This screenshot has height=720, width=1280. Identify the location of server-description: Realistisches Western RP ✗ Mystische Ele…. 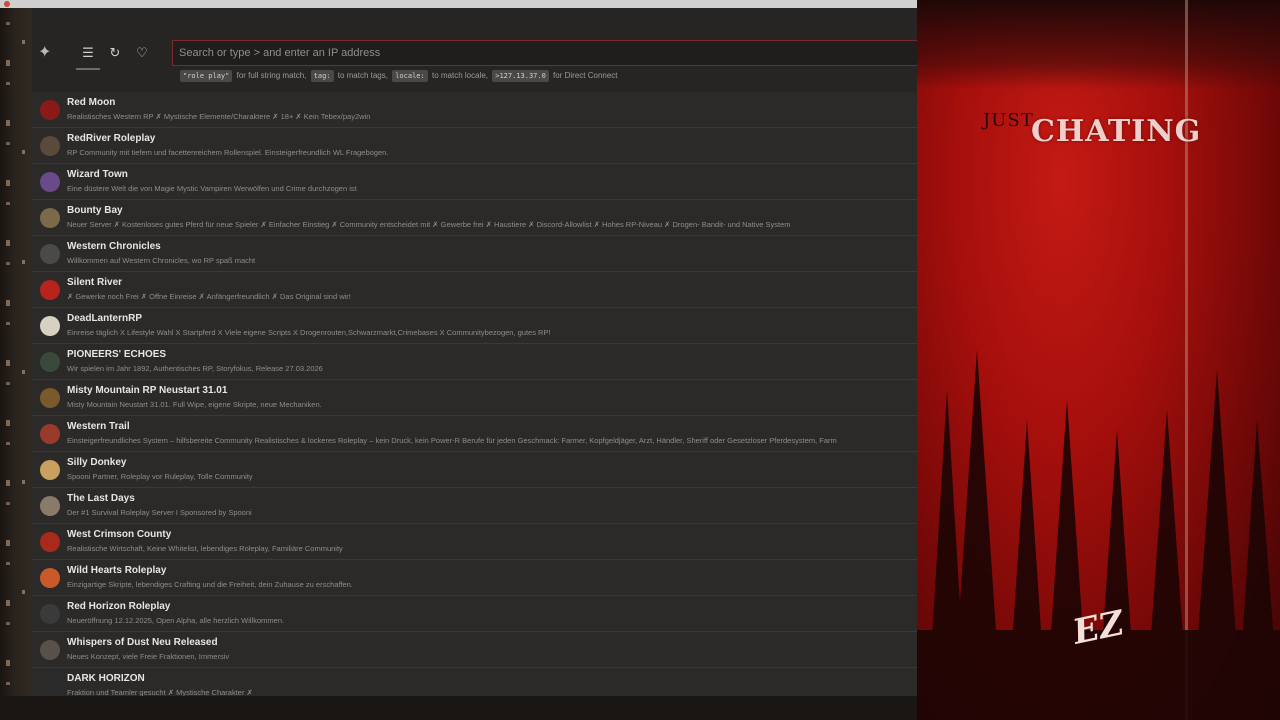
(219, 116).